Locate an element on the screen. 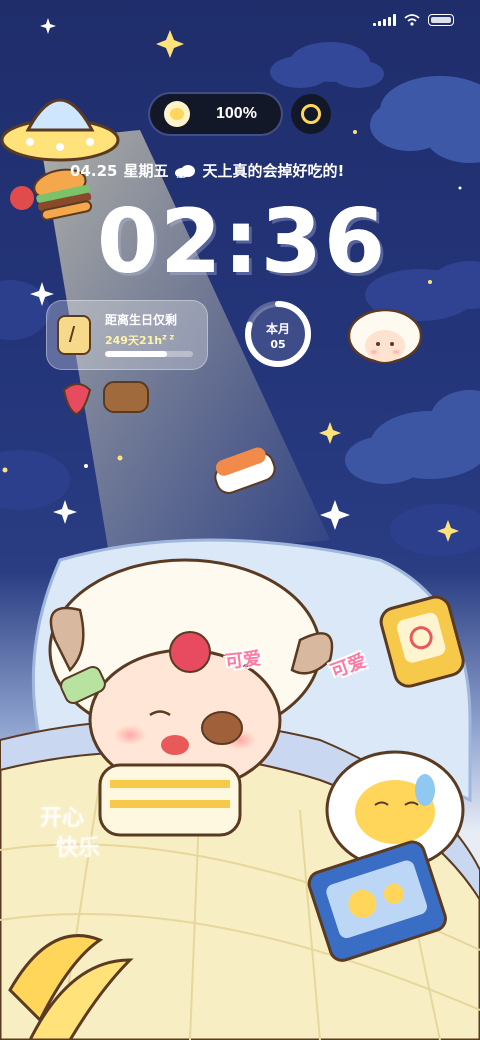 Image resolution: width=480 pixels, height=1040 pixels. happy-sticker-line2: 快乐 is located at coordinates (78, 848).